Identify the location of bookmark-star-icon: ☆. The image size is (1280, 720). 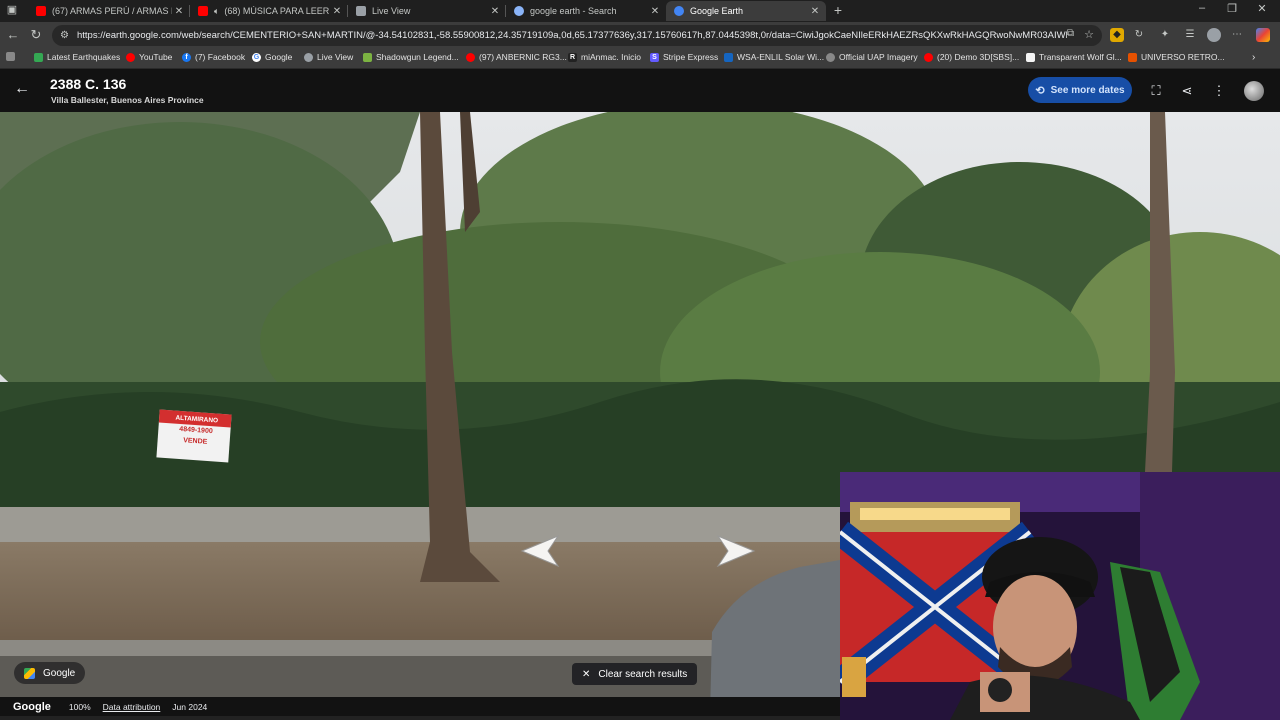
(1089, 34).